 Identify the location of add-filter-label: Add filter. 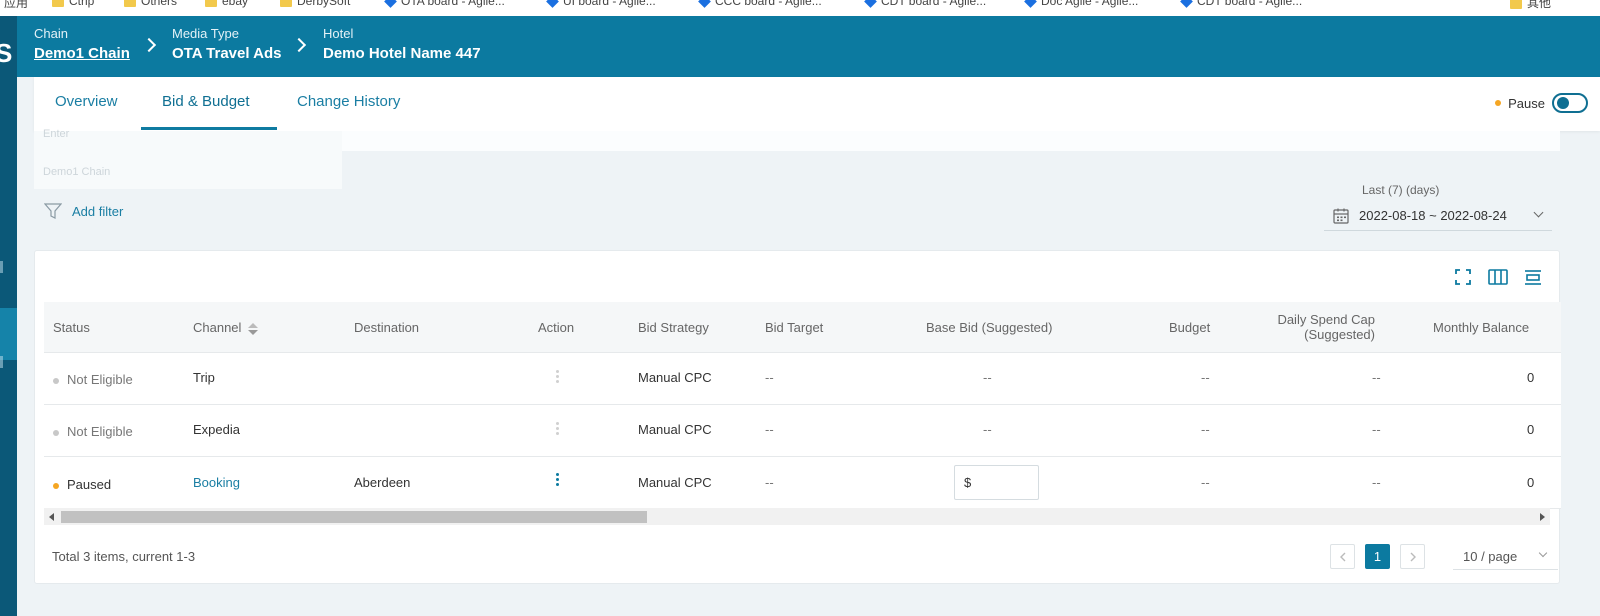
(98, 211).